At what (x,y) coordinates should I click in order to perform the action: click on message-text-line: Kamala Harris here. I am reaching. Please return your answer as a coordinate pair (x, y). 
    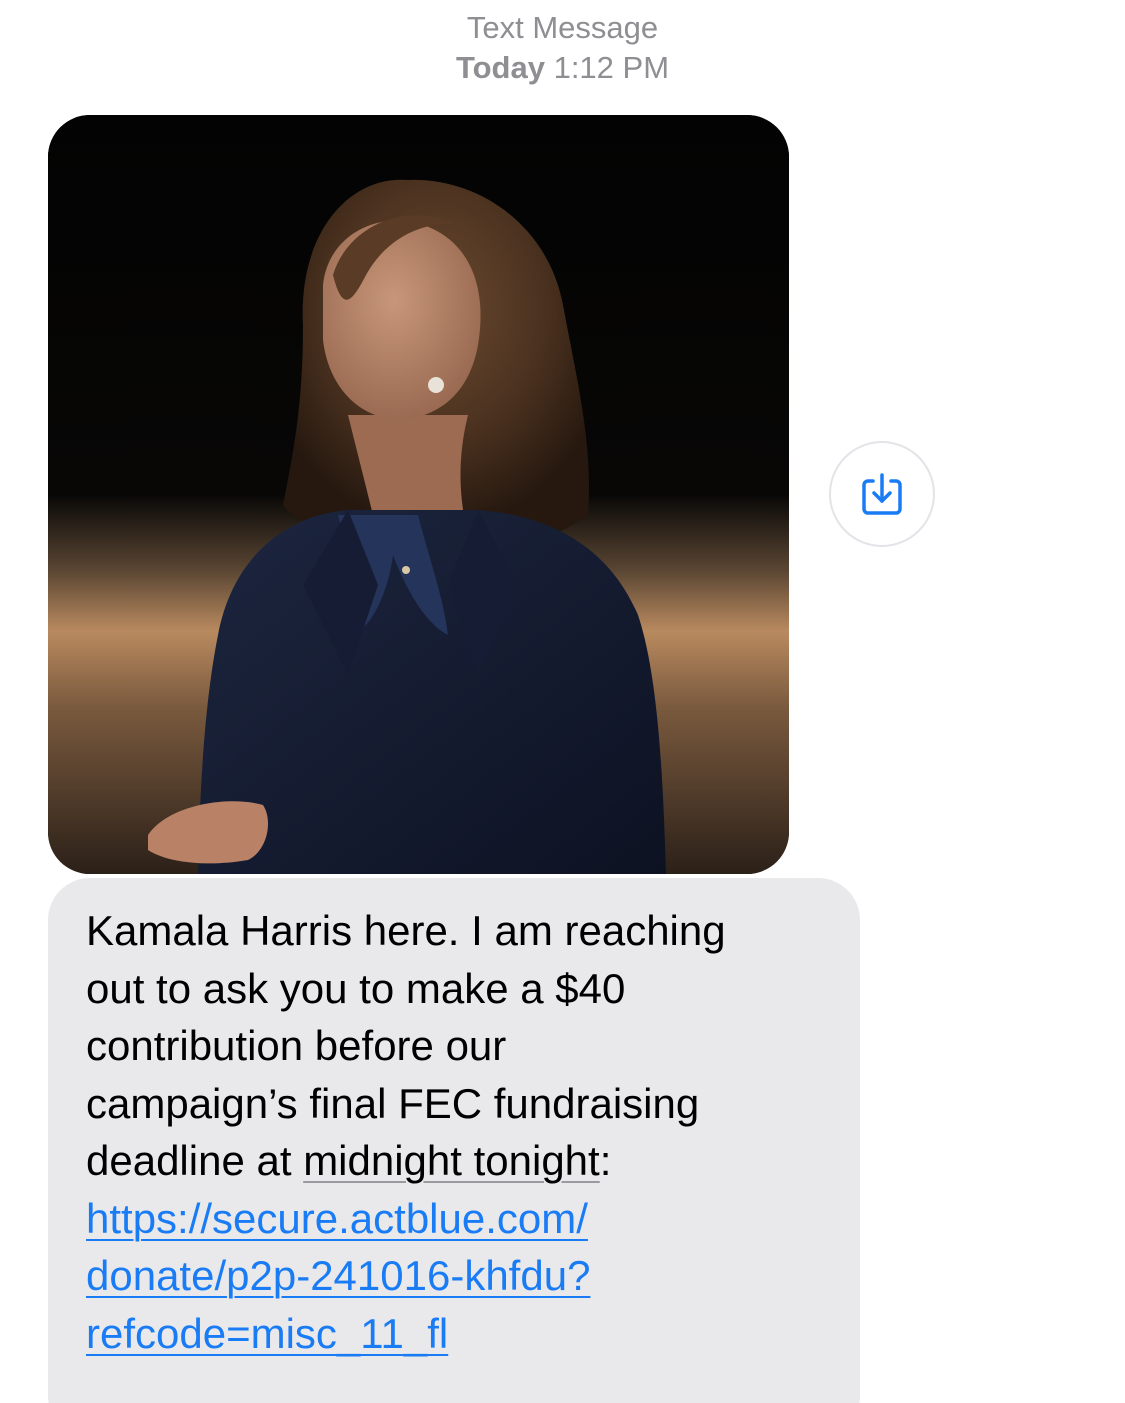
    Looking at the image, I should click on (406, 930).